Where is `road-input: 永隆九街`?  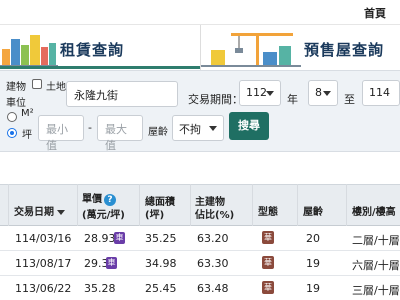
road-input: 永隆九街 is located at coordinates (122, 94).